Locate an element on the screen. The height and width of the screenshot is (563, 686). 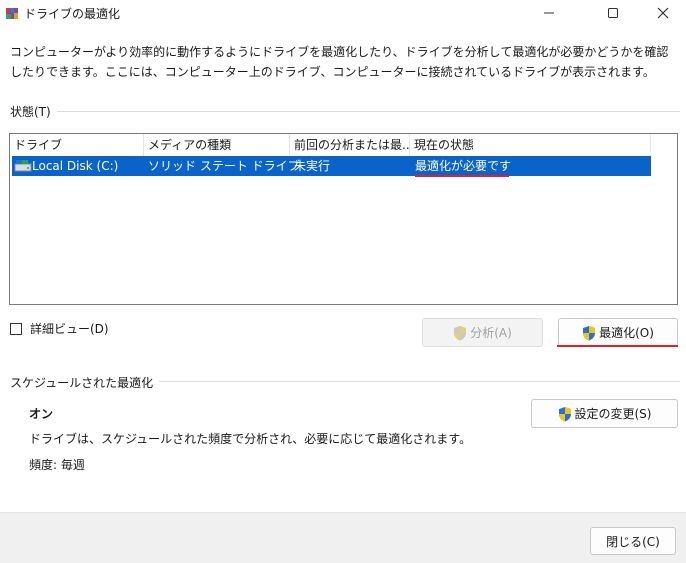
drive-name-cell: Local Disk (C:) is located at coordinates (75, 166).